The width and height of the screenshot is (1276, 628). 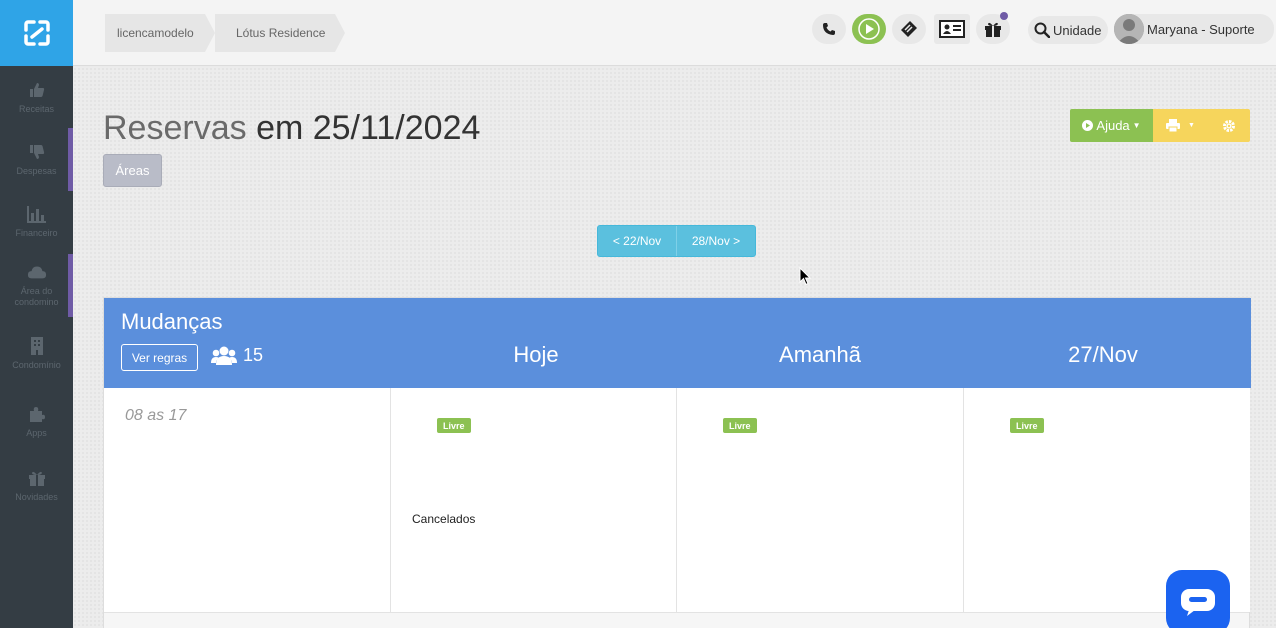 I want to click on thumbs-down-icon, so click(x=37, y=152).